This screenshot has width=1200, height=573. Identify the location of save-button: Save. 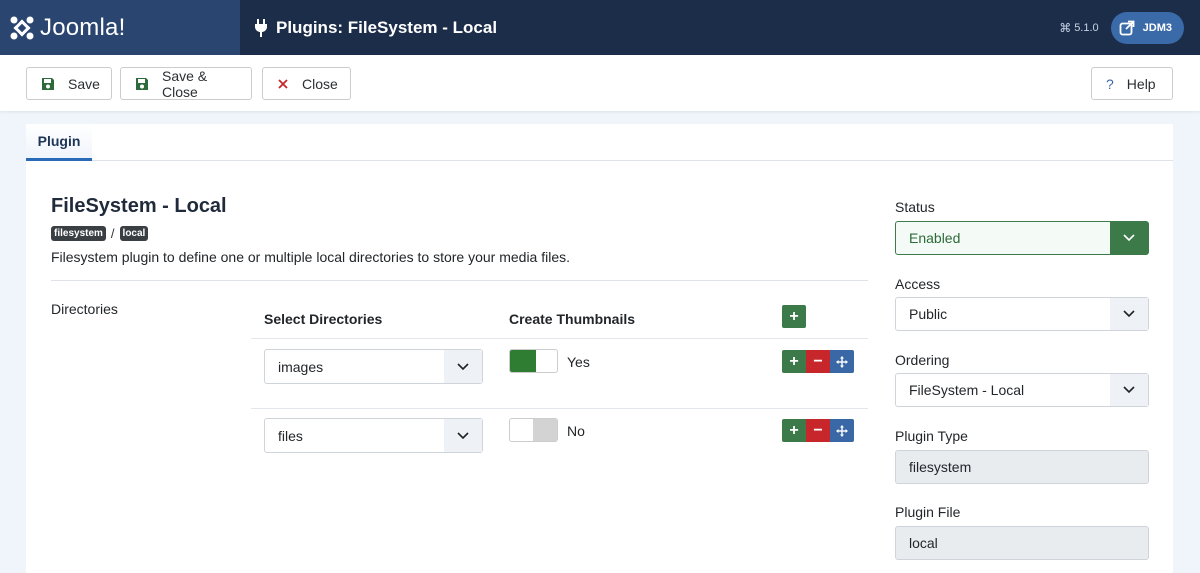
(69, 83).